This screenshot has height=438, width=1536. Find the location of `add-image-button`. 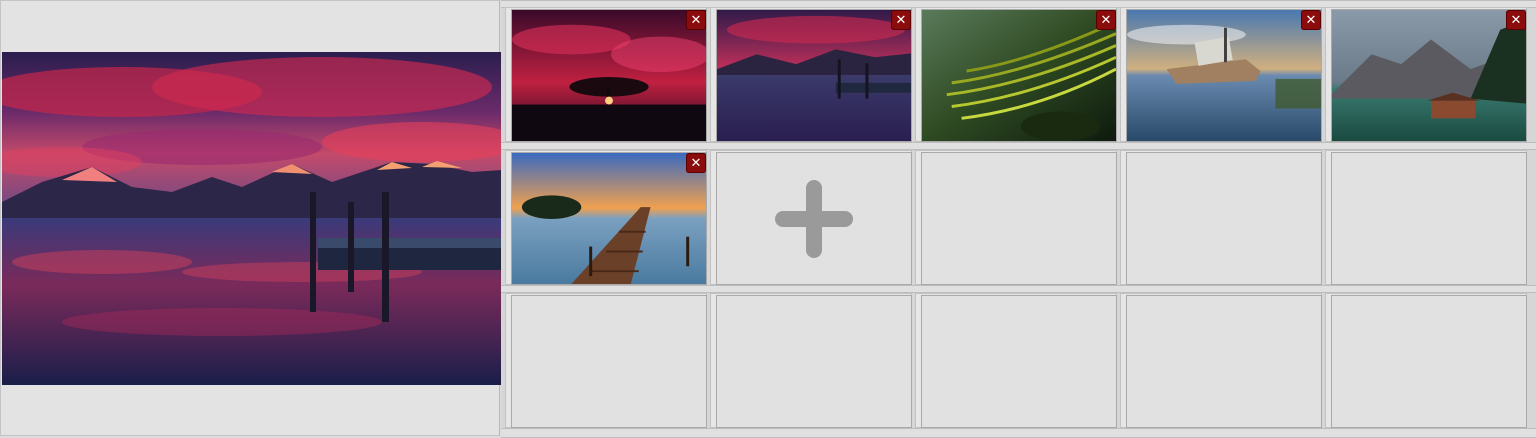

add-image-button is located at coordinates (814, 218).